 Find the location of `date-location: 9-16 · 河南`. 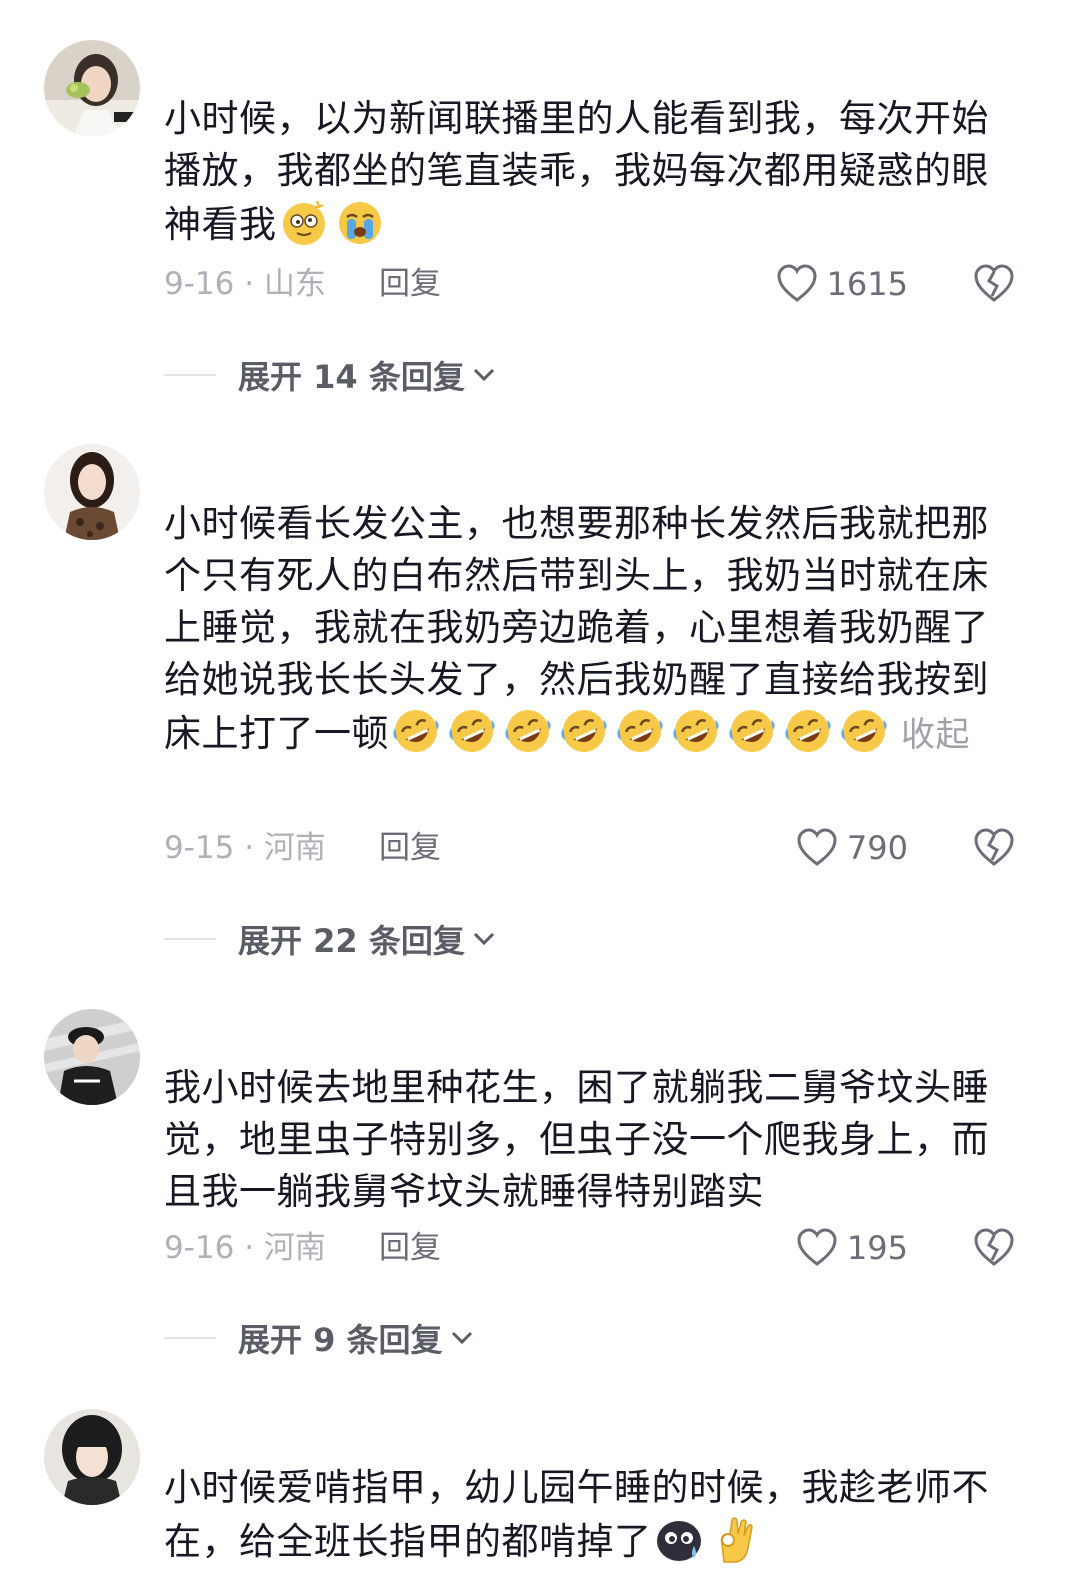

date-location: 9-16 · 河南 is located at coordinates (245, 1248).